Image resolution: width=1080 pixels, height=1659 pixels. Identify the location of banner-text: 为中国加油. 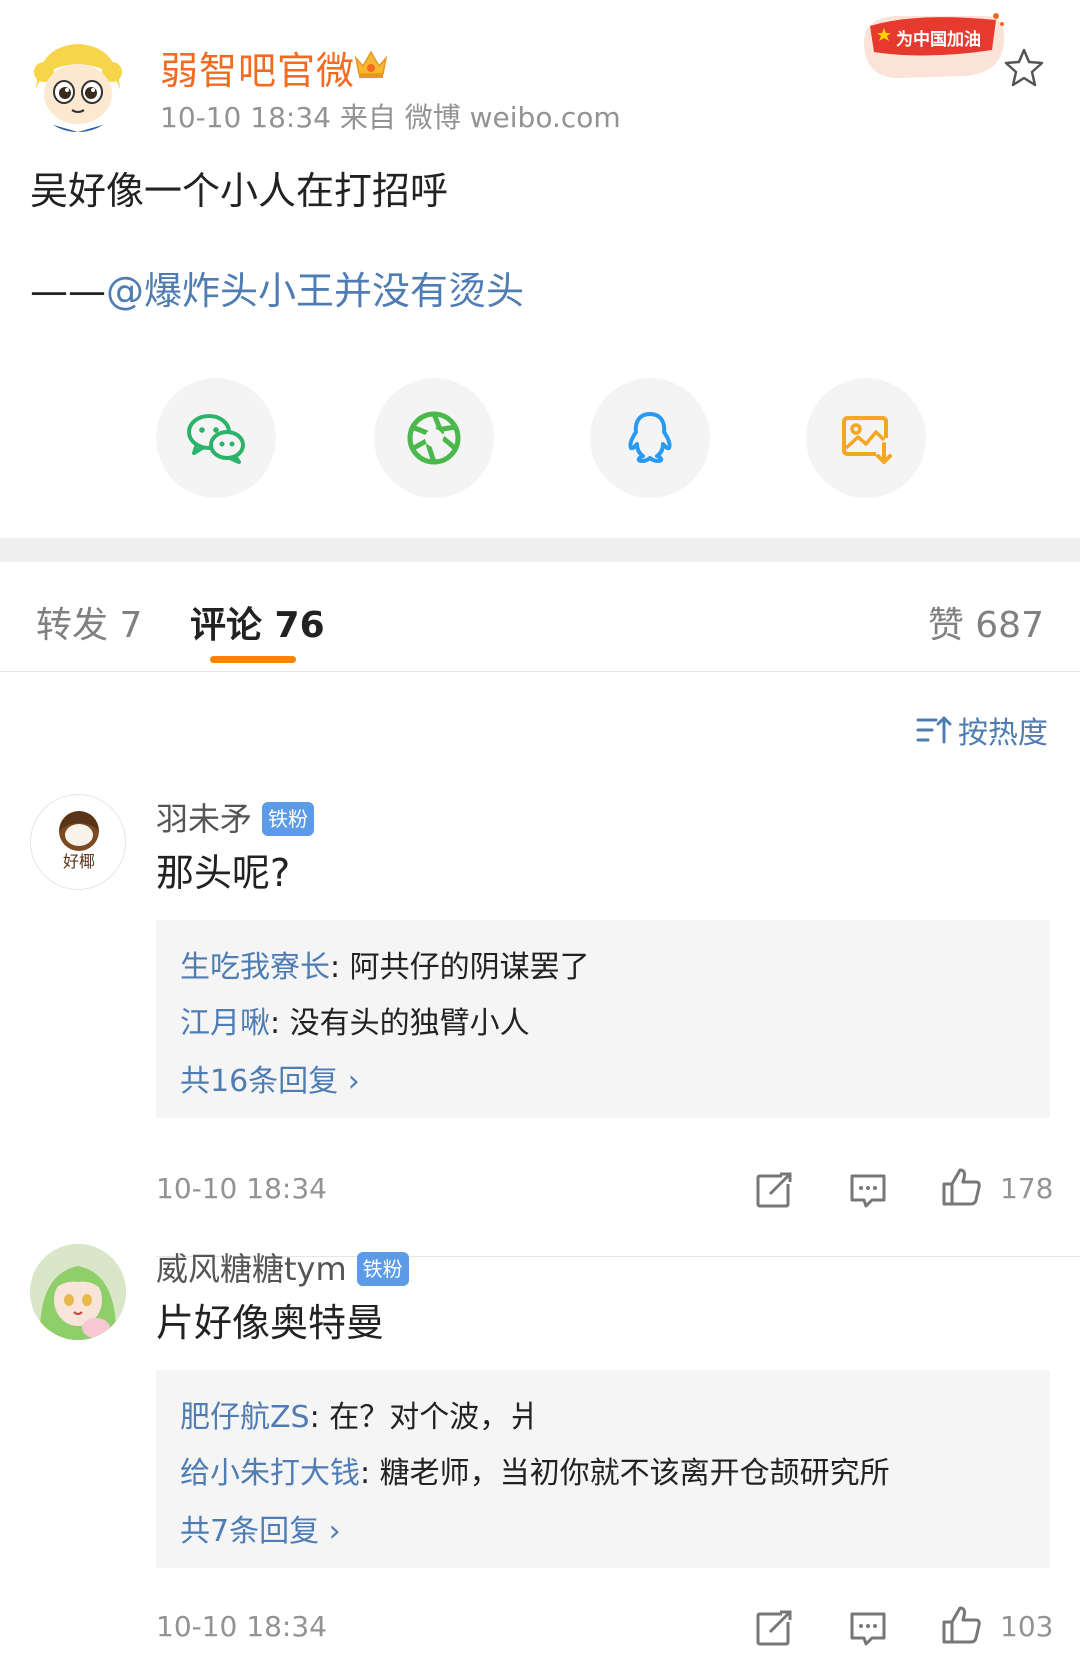
(938, 39).